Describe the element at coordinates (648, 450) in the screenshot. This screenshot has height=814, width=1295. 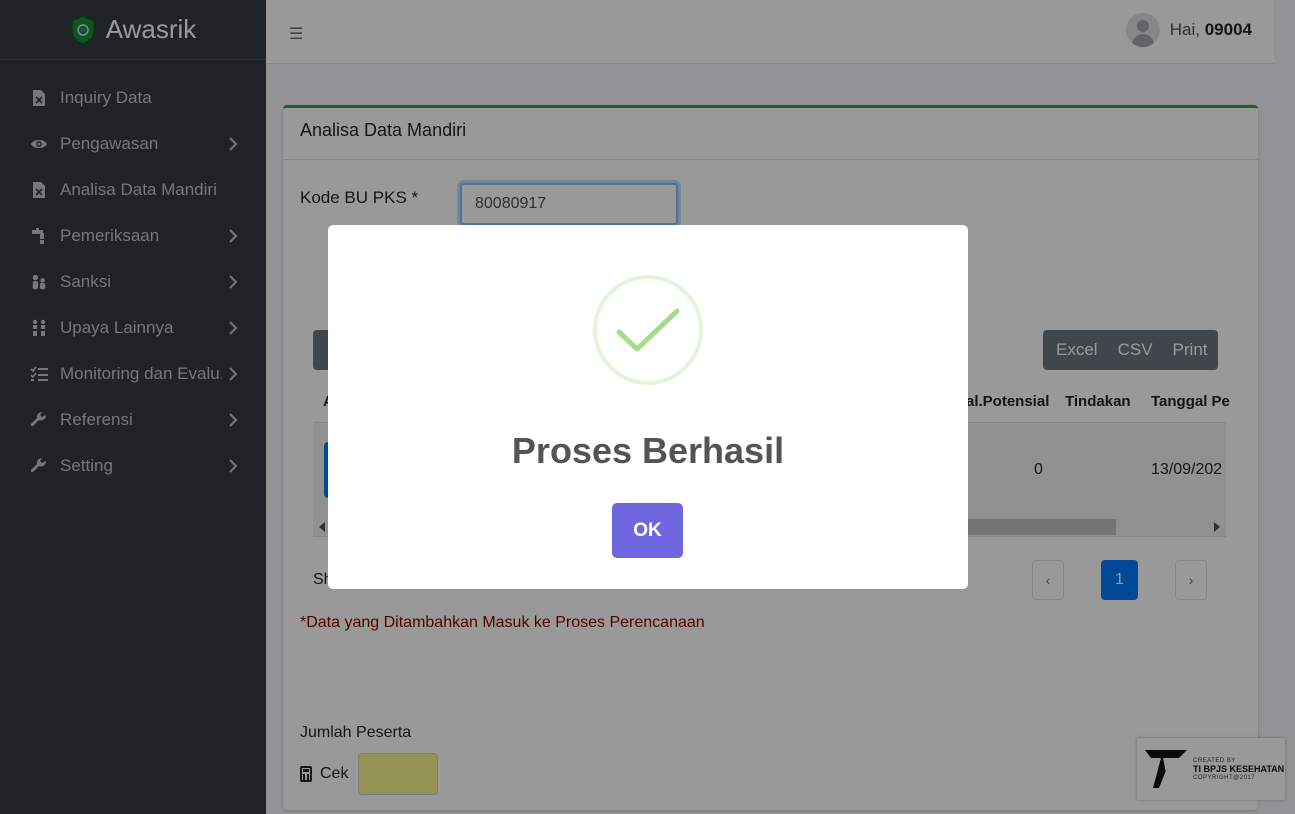
I see `dialog-title: Proses Berhasil` at that location.